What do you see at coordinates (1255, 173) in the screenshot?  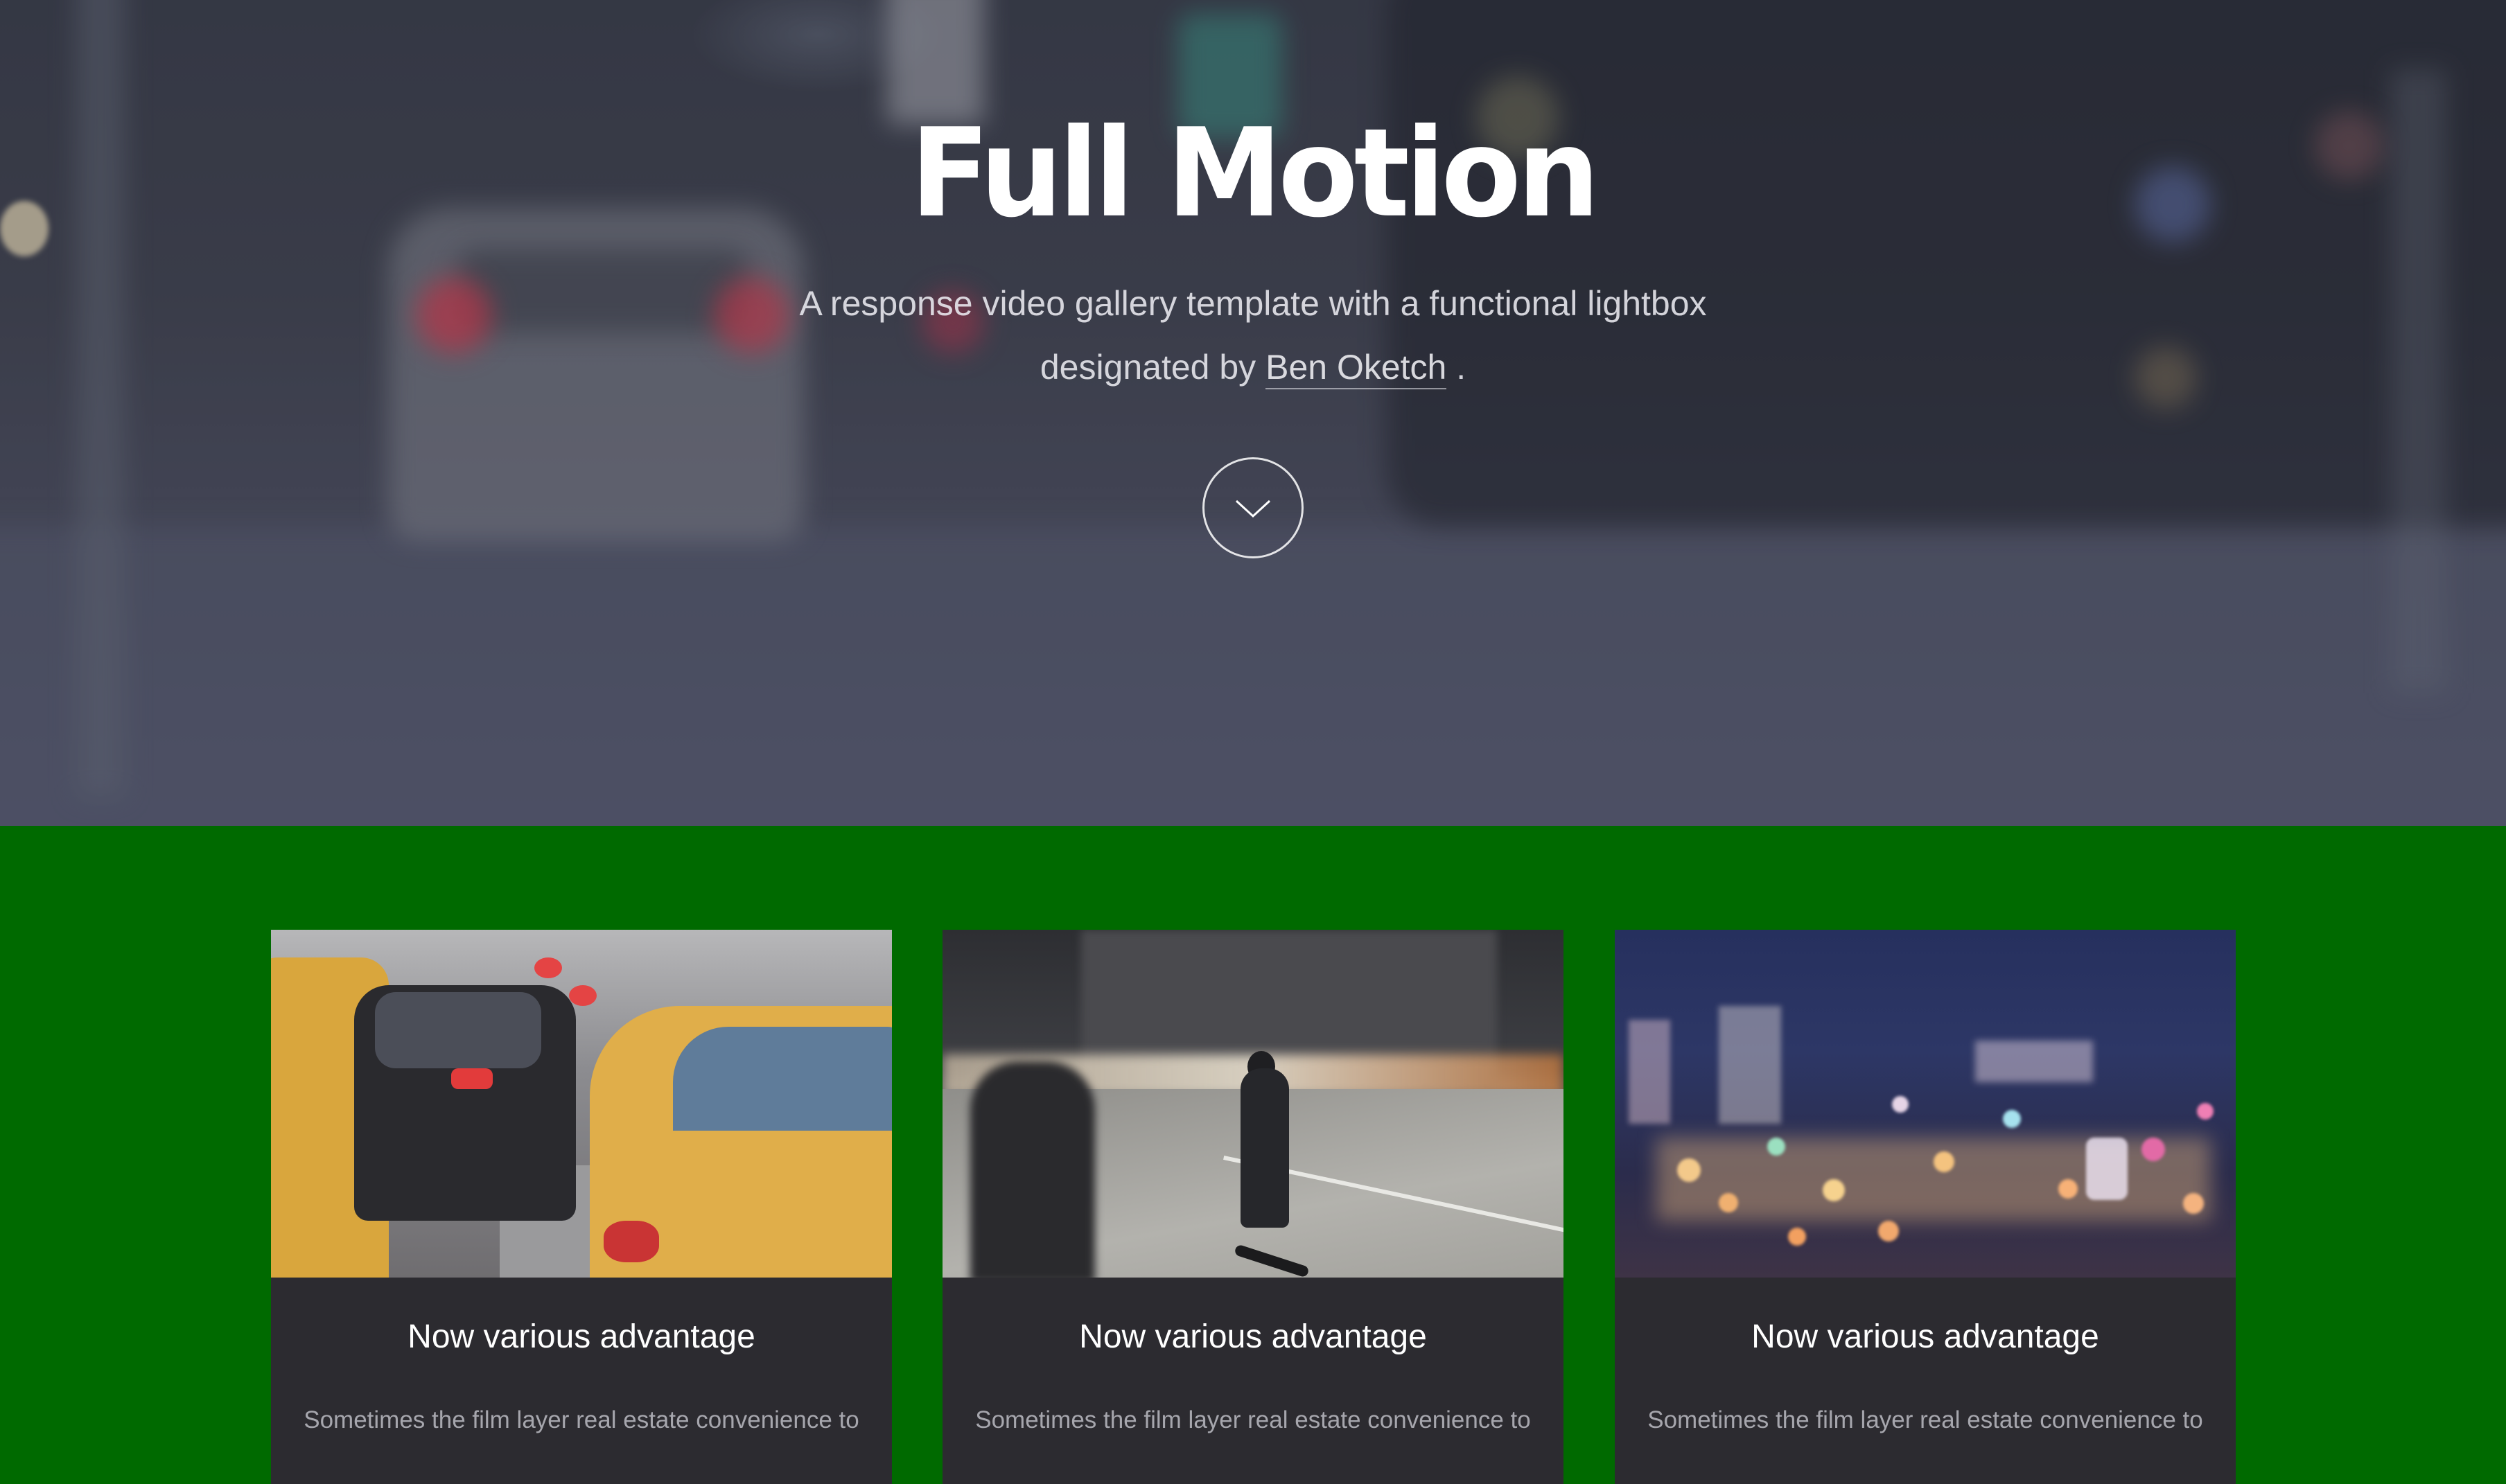 I see `page-title: Full Motion` at bounding box center [1255, 173].